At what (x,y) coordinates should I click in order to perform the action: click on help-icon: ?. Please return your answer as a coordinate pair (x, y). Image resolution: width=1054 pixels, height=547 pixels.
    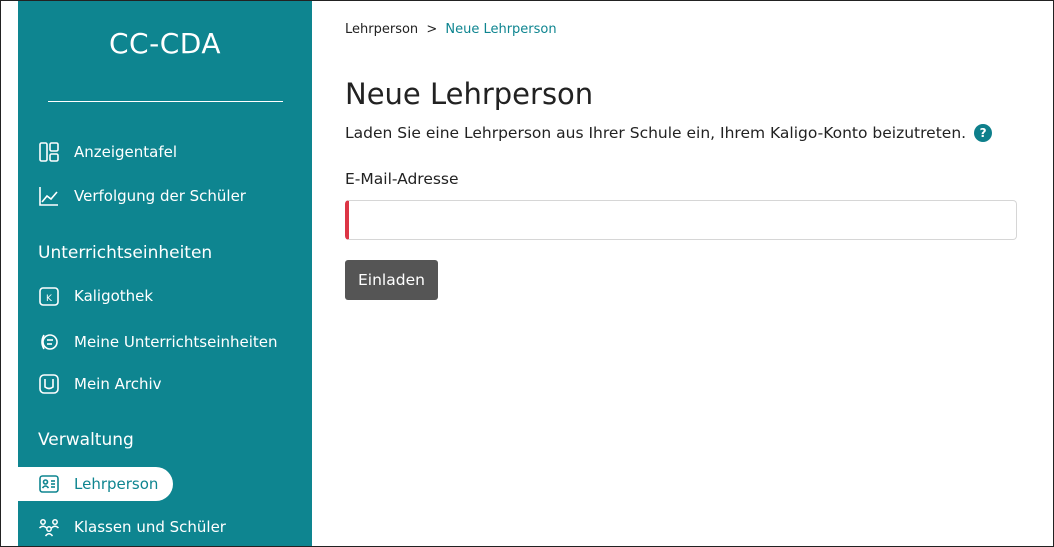
    Looking at the image, I should click on (983, 133).